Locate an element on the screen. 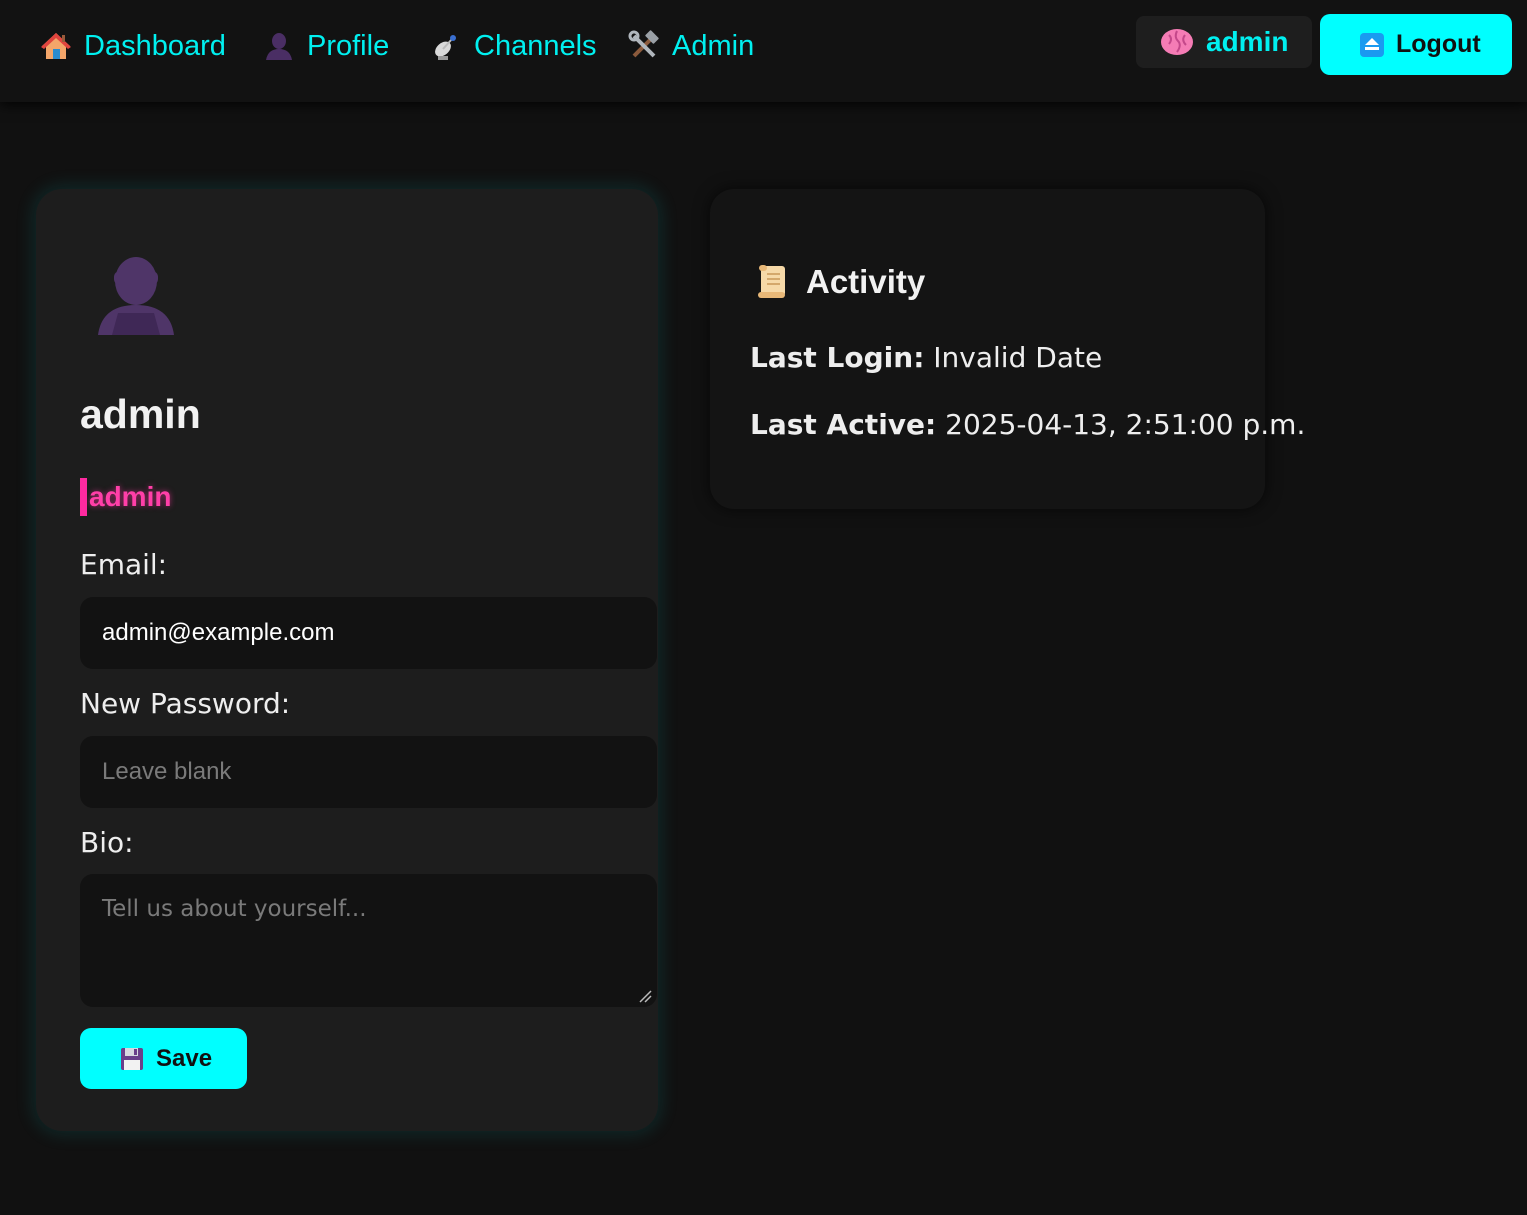 The image size is (1527, 1215). resize-grip-icon is located at coordinates (645, 996).